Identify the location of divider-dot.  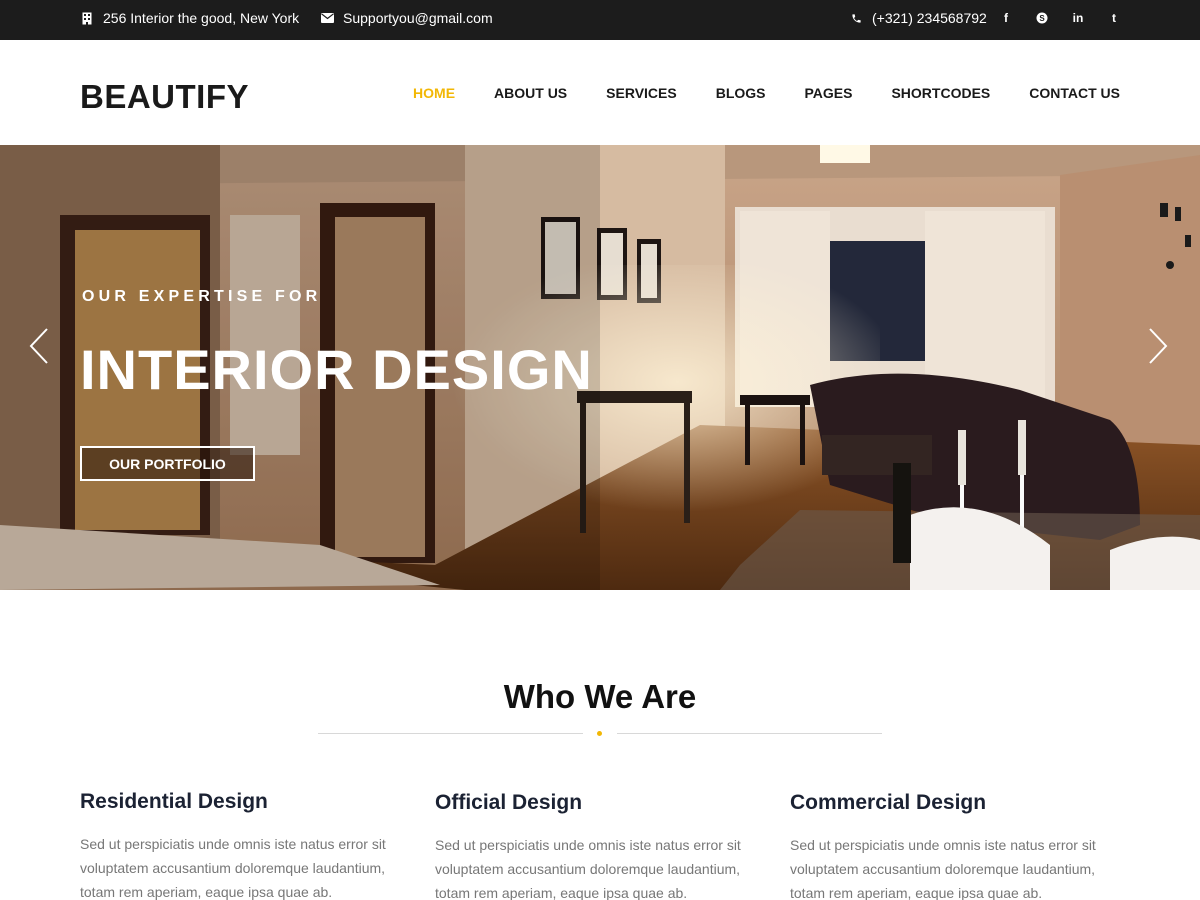
(599, 733).